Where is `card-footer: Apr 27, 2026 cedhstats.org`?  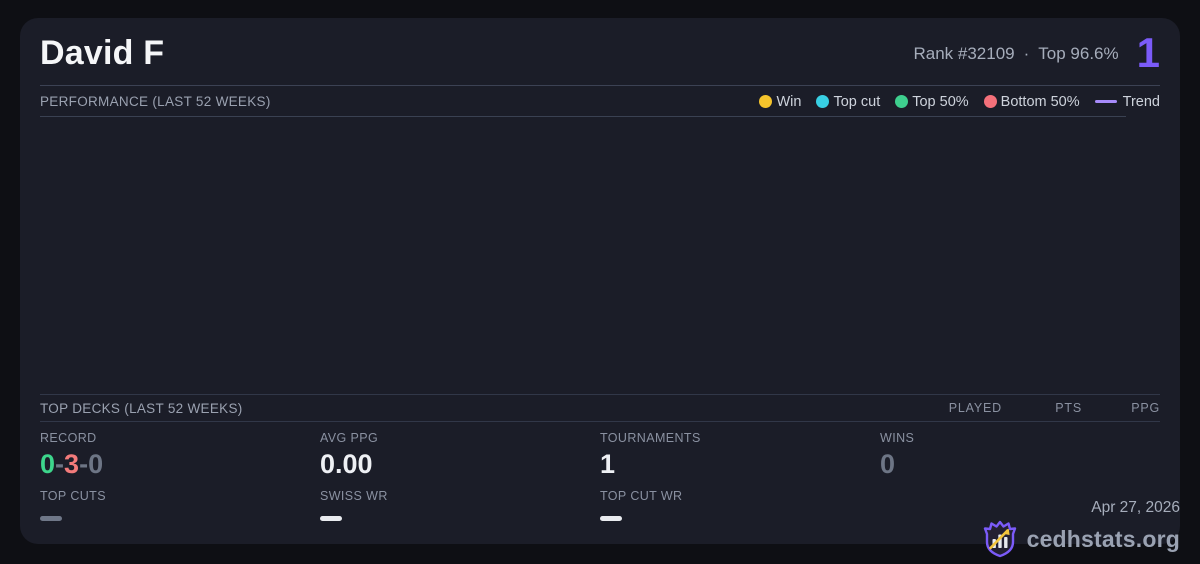 card-footer: Apr 27, 2026 cedhstats.org is located at coordinates (1080, 528).